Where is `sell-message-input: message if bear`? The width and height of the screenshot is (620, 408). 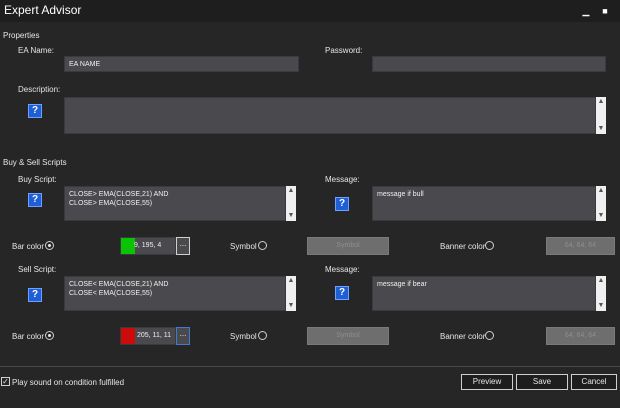 sell-message-input: message if bear is located at coordinates (484, 293).